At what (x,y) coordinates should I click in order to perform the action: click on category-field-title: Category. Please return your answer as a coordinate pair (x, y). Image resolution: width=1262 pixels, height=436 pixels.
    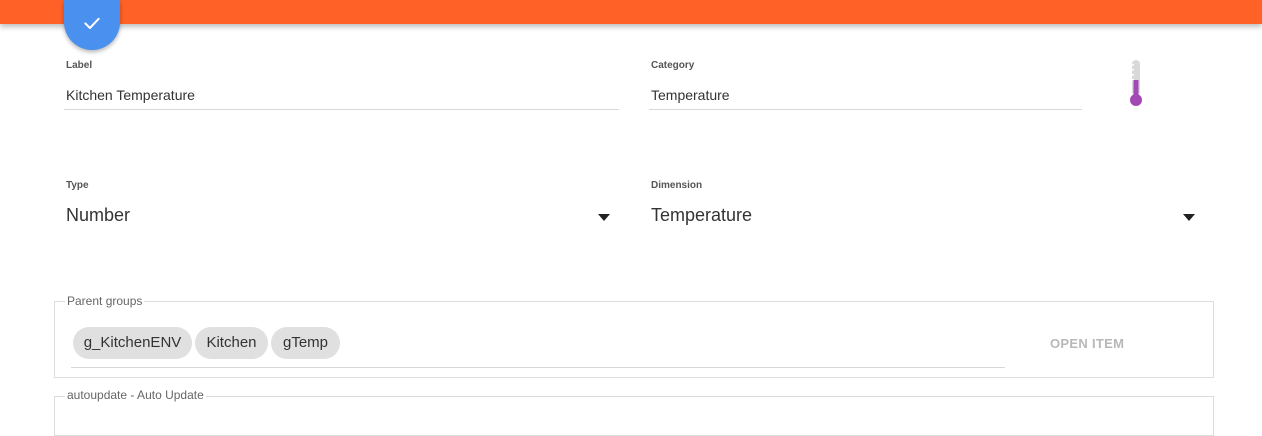
    Looking at the image, I should click on (673, 65).